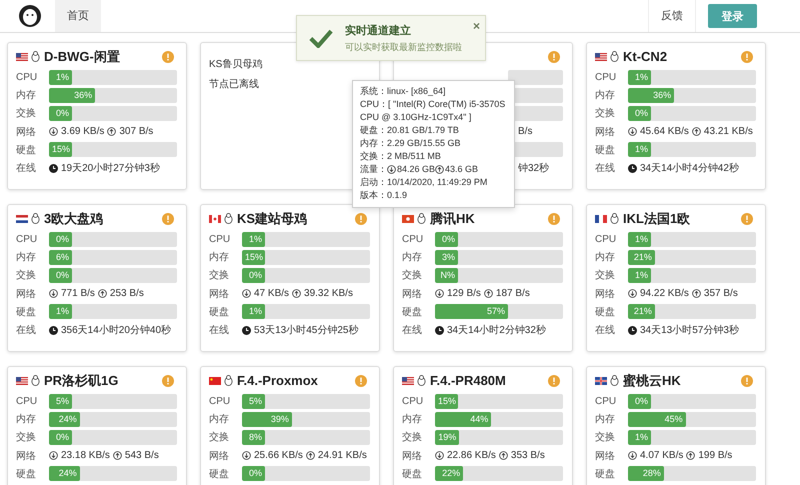  What do you see at coordinates (403, 47) in the screenshot?
I see `toast-message: 可以实时获取最新监控数据啦` at bounding box center [403, 47].